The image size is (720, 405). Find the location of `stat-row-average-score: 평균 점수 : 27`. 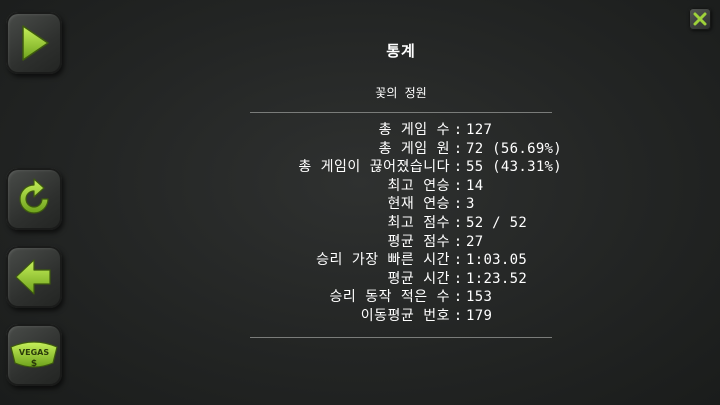

stat-row-average-score: 평균 점수 : 27 is located at coordinates (401, 242).